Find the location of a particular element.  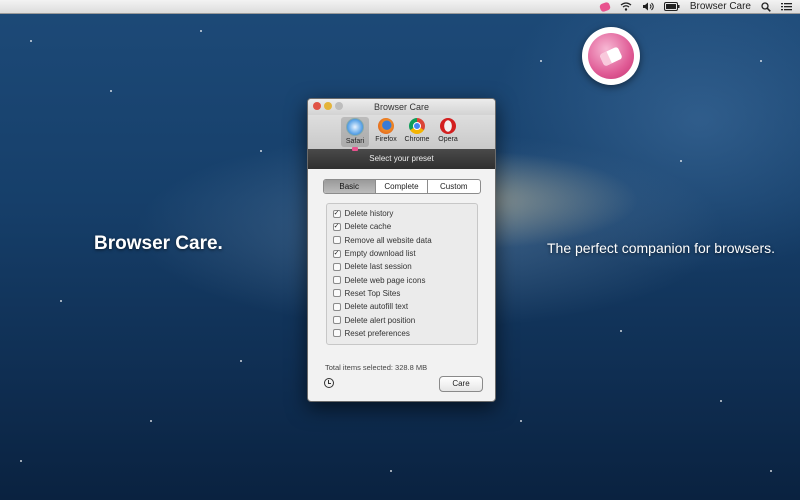

option-label: Remove all website data is located at coordinates (388, 240).